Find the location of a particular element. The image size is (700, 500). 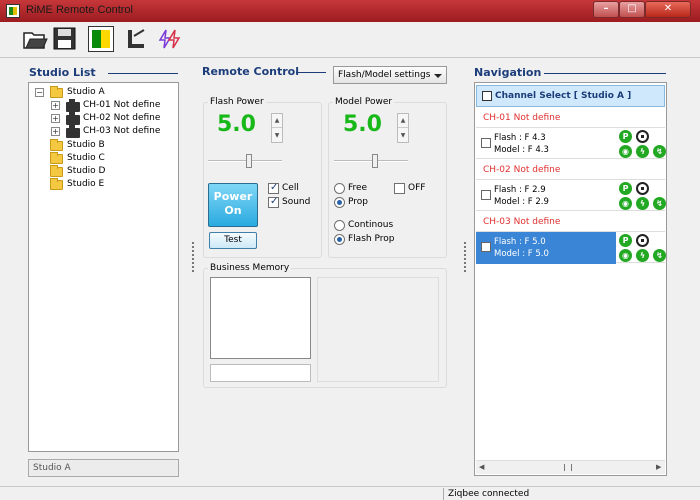

flash-power-stepper: ▲ ▼ is located at coordinates (277, 128).